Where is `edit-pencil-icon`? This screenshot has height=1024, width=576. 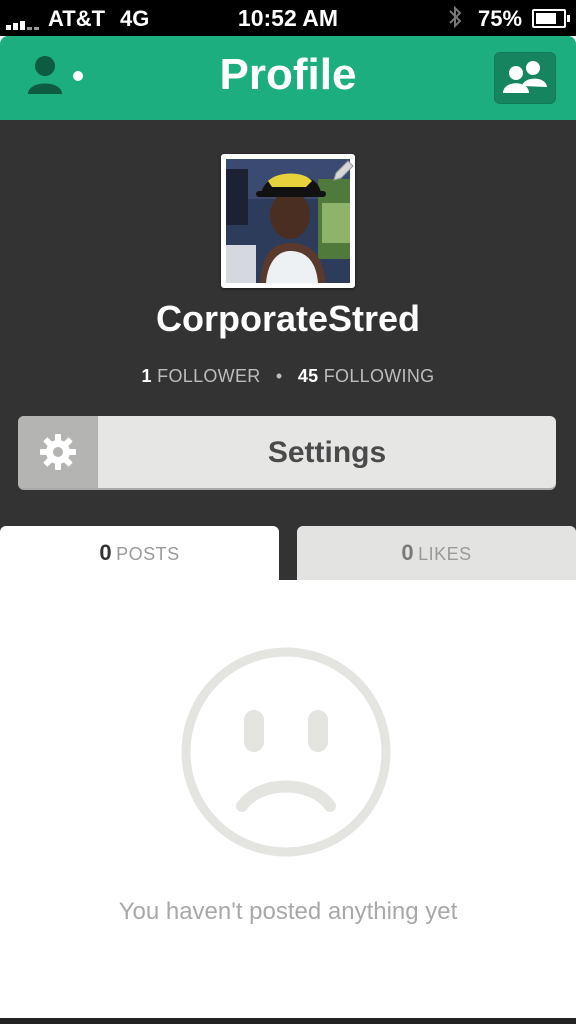
edit-pencil-icon is located at coordinates (343, 171).